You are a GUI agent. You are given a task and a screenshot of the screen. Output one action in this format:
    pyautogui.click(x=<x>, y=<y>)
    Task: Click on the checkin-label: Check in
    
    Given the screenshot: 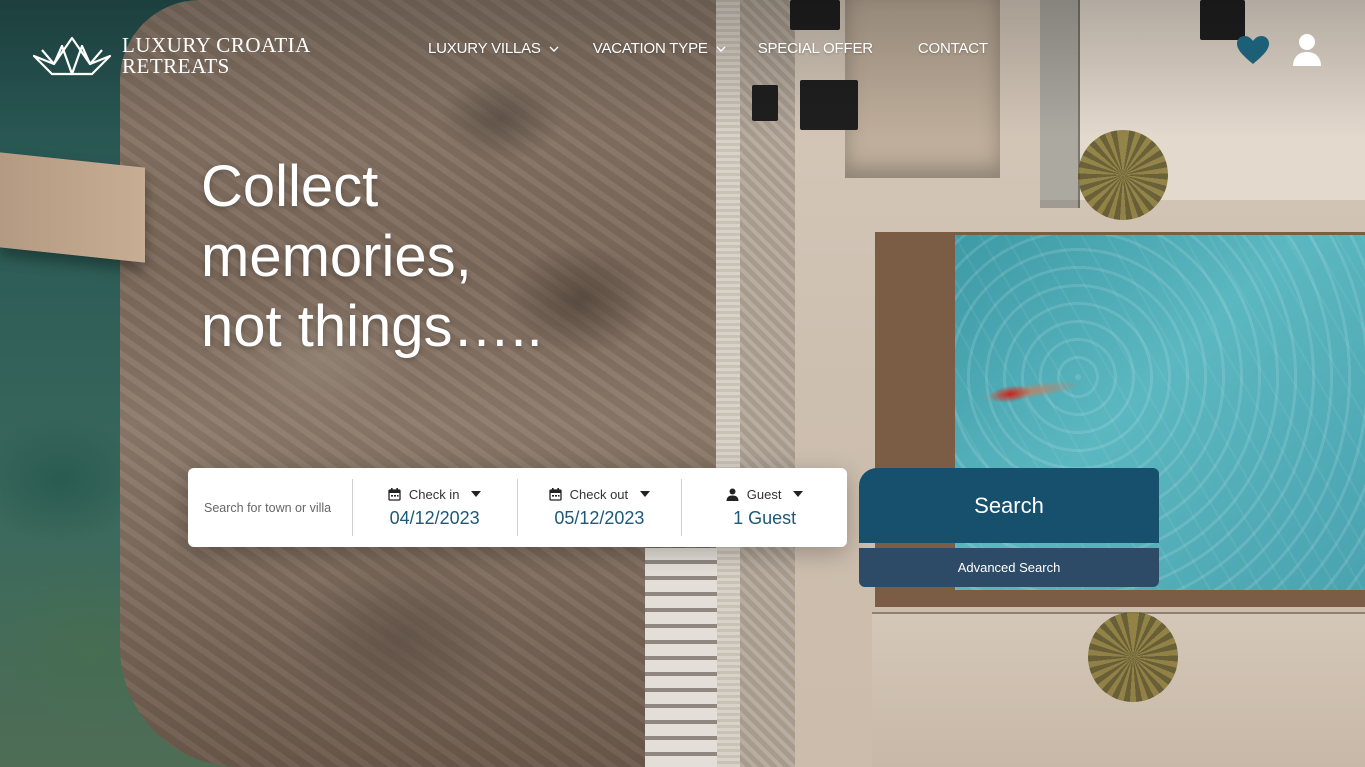 What is the action you would take?
    pyautogui.click(x=434, y=494)
    